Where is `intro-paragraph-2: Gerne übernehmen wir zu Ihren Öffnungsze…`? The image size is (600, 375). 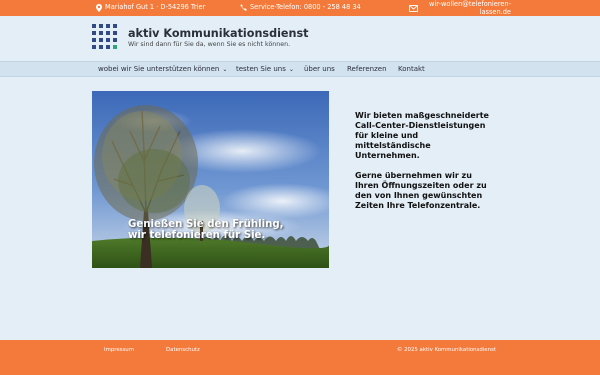
intro-paragraph-2: Gerne übernehmen wir zu Ihren Öffnungsze… is located at coordinates (421, 190).